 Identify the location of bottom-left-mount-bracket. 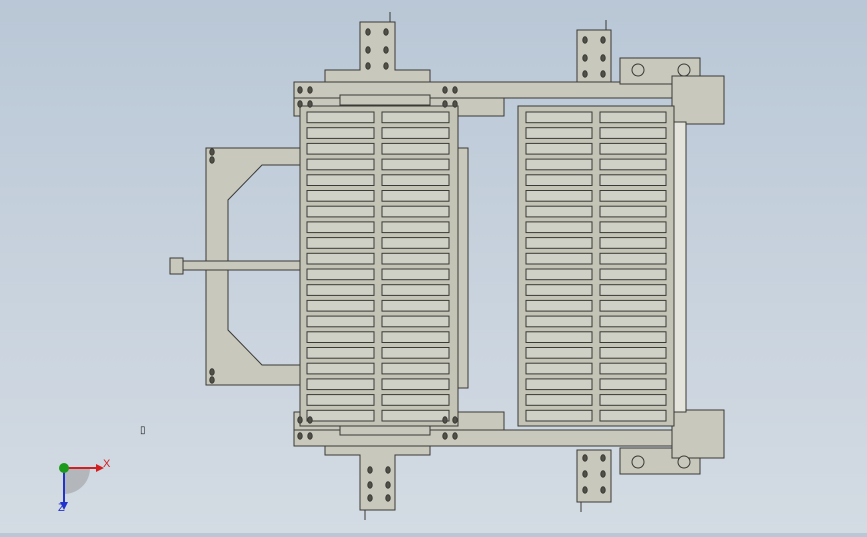
(377, 482).